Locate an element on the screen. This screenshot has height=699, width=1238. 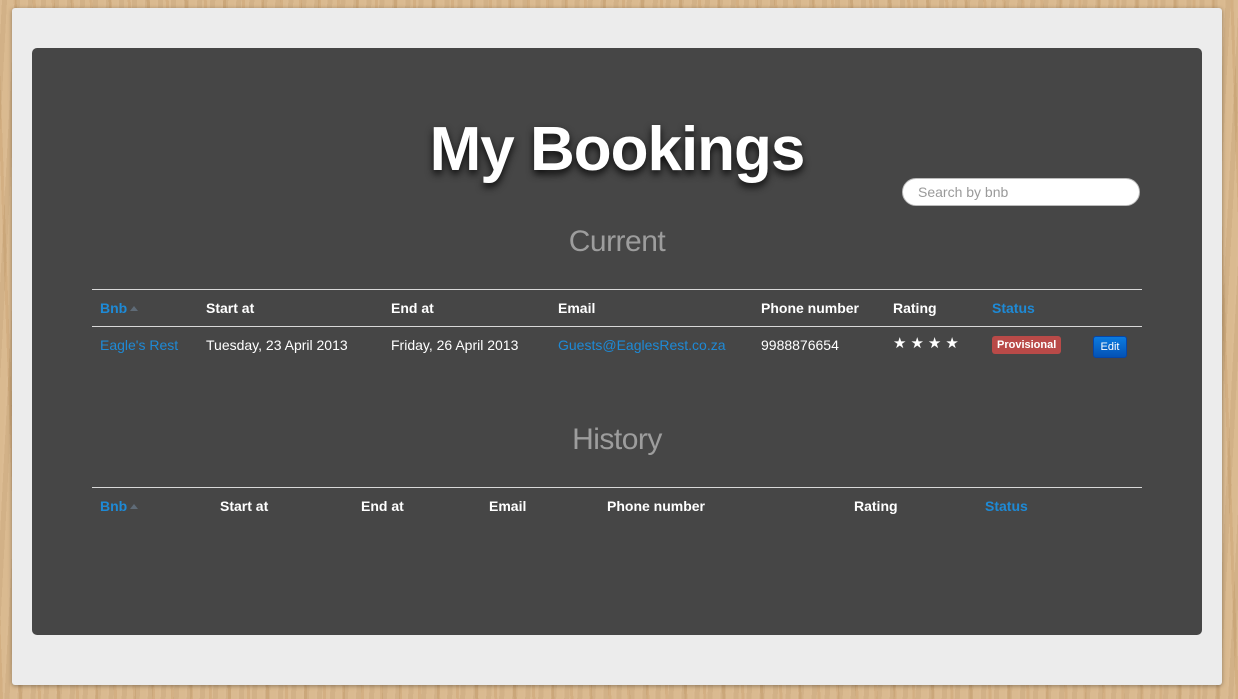
history-col-phone-header: Phone number is located at coordinates (656, 506).